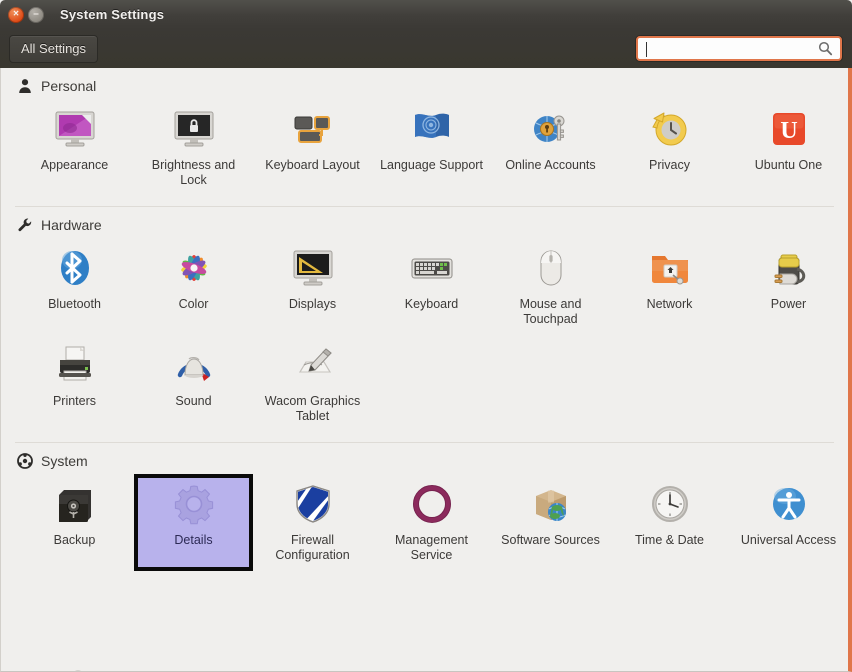 This screenshot has width=852, height=672. What do you see at coordinates (194, 504) in the screenshot?
I see `details-gear-icon` at bounding box center [194, 504].